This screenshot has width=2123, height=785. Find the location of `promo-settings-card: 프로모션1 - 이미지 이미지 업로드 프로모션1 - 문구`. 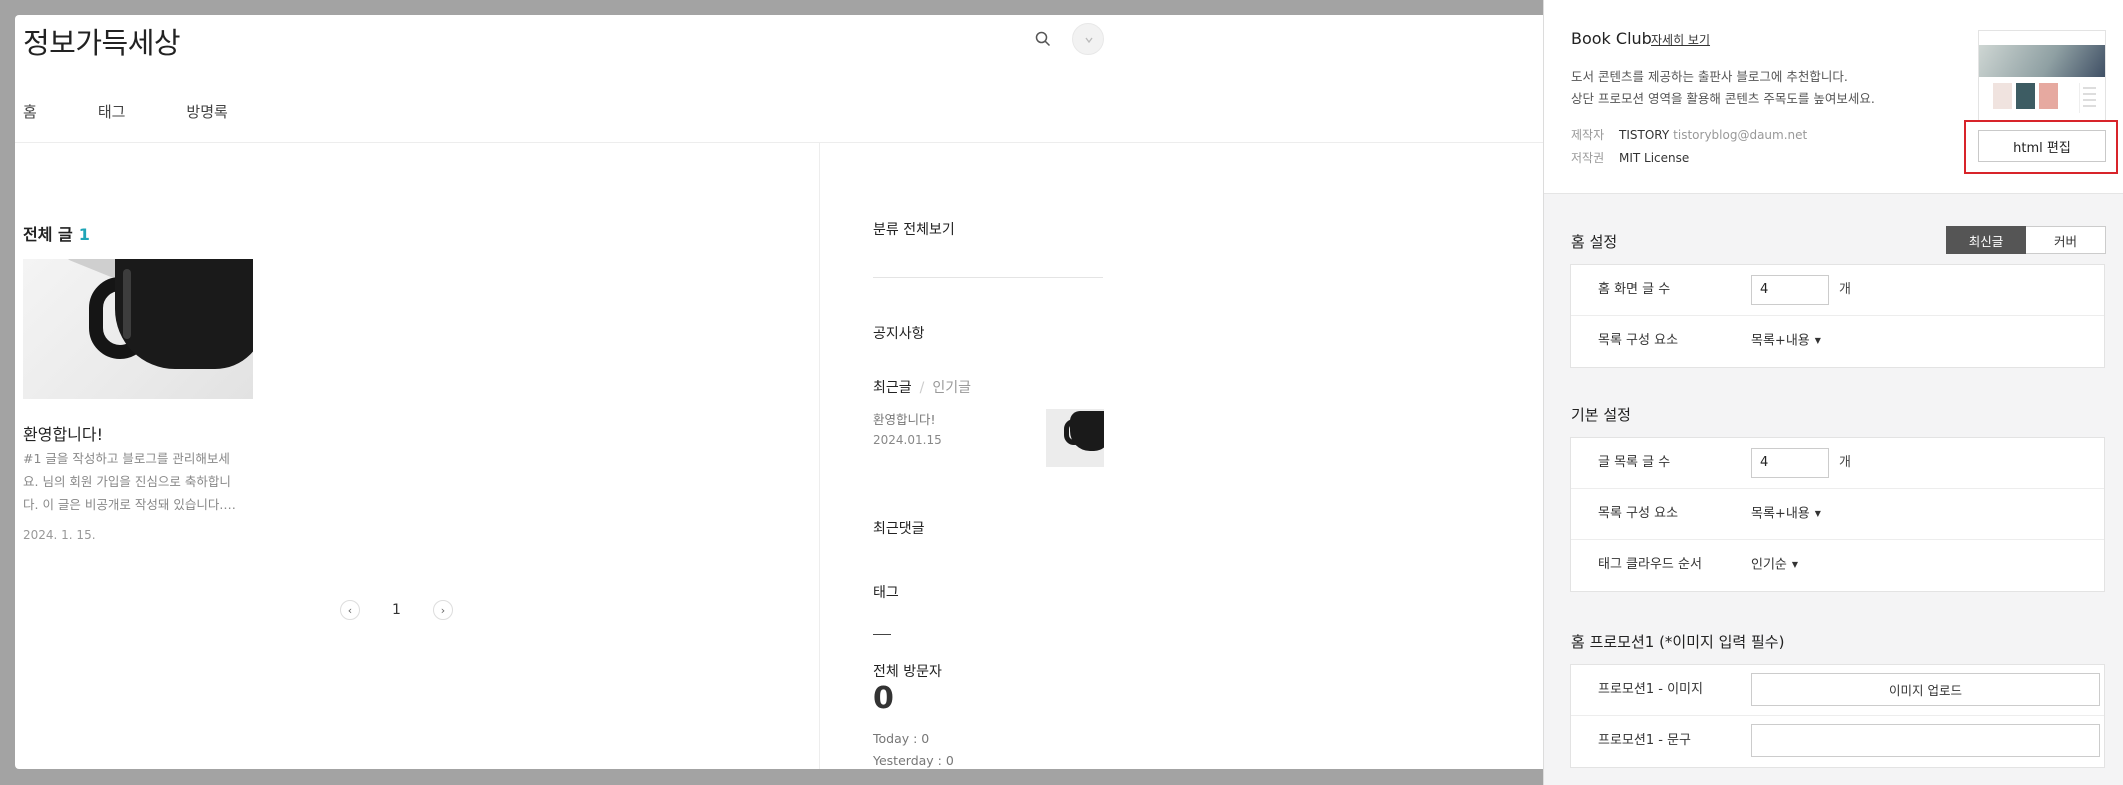

promo-settings-card: 프로모션1 - 이미지 이미지 업로드 프로모션1 - 문구 is located at coordinates (1837, 716).